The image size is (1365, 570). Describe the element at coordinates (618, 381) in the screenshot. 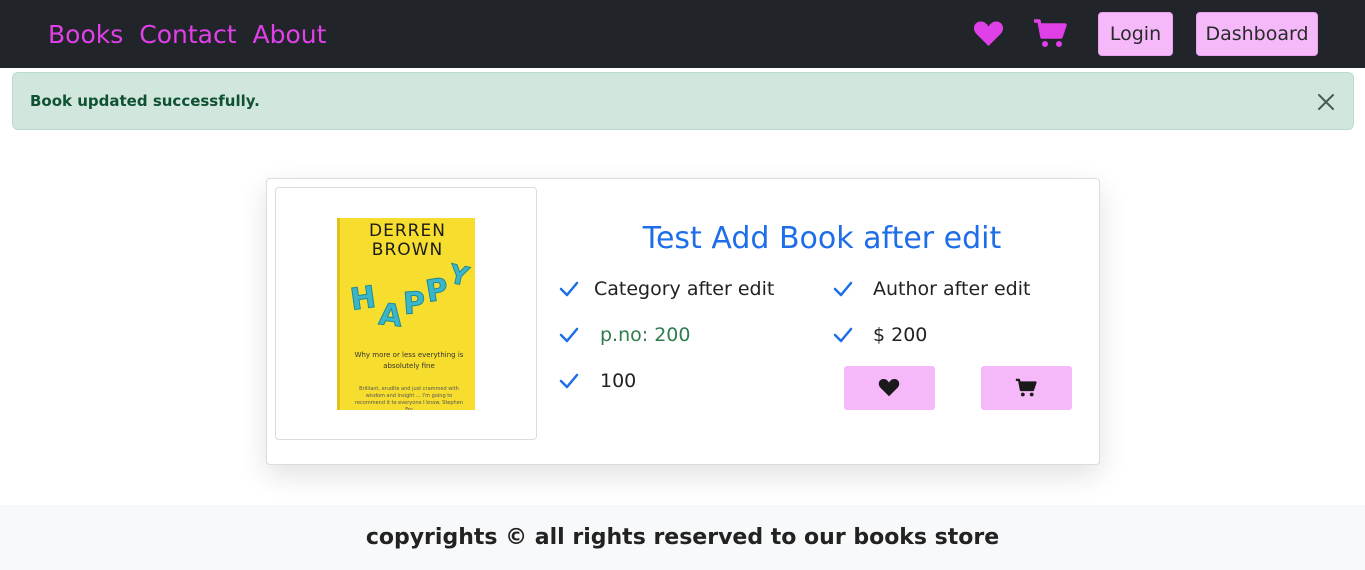

I see `book-quantity: 100` at that location.